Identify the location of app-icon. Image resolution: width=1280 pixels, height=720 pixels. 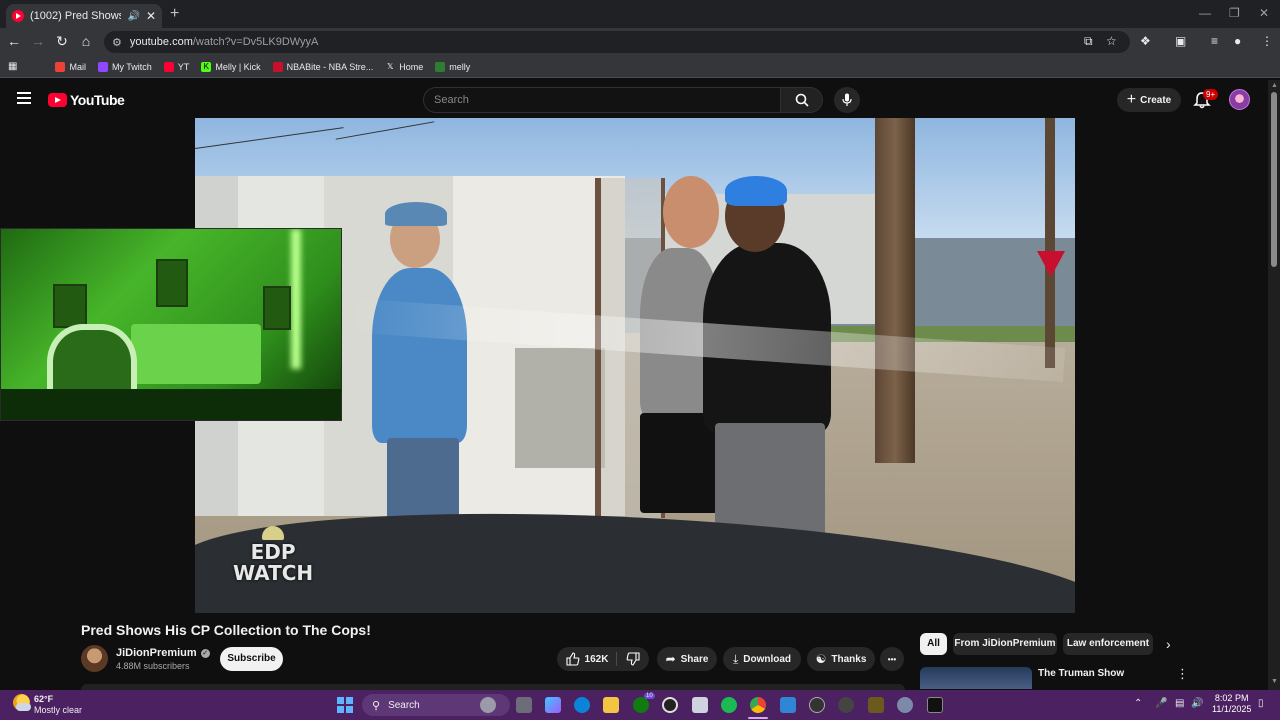
(876, 705).